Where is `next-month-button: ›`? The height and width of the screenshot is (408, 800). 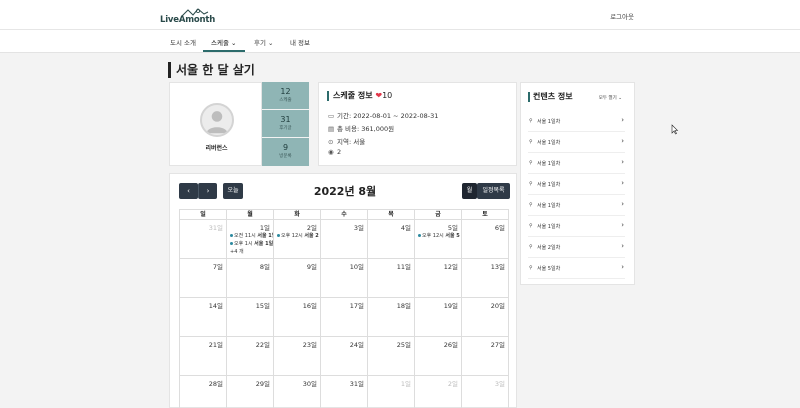 next-month-button: › is located at coordinates (207, 191).